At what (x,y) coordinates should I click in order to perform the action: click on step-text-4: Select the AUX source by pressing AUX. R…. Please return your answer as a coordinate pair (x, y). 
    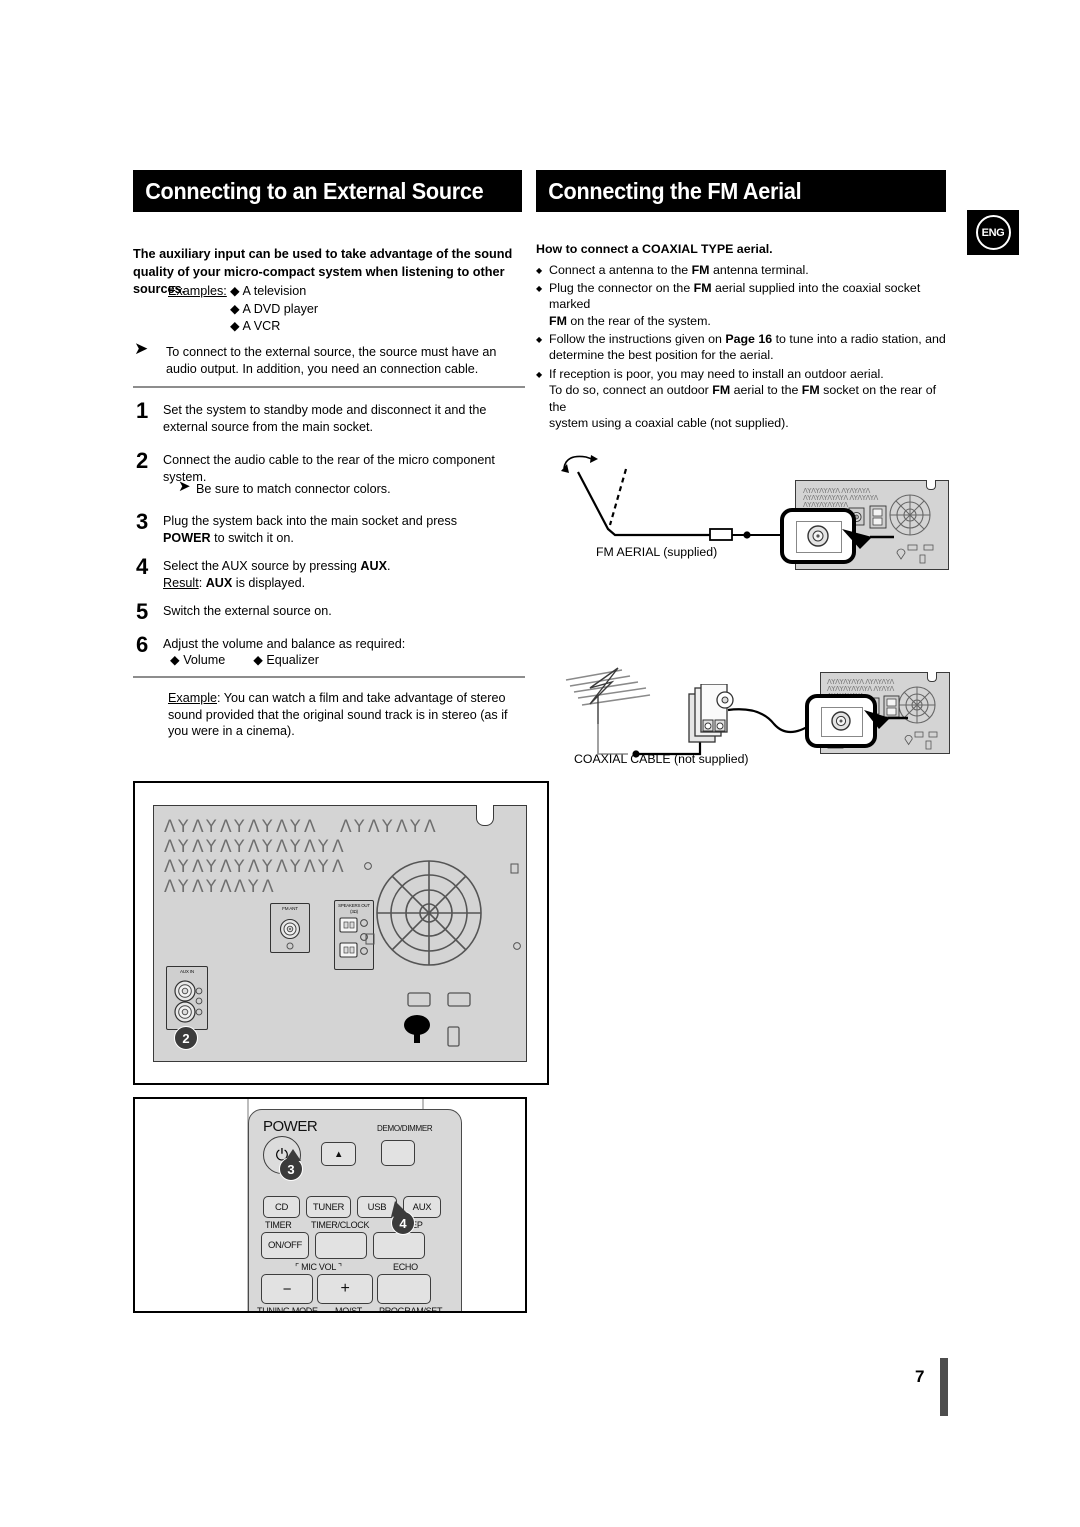
    Looking at the image, I should click on (277, 574).